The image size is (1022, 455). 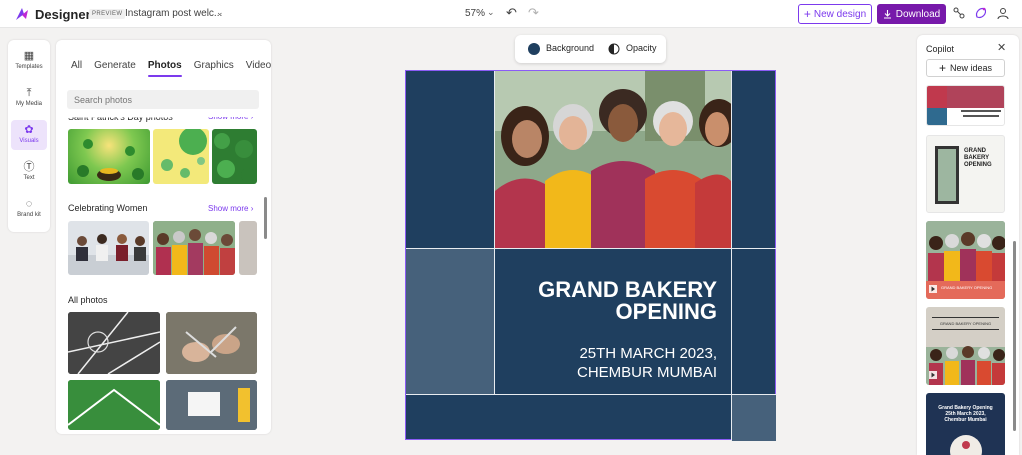 I want to click on upload-icon: ⤒, so click(x=29, y=93).